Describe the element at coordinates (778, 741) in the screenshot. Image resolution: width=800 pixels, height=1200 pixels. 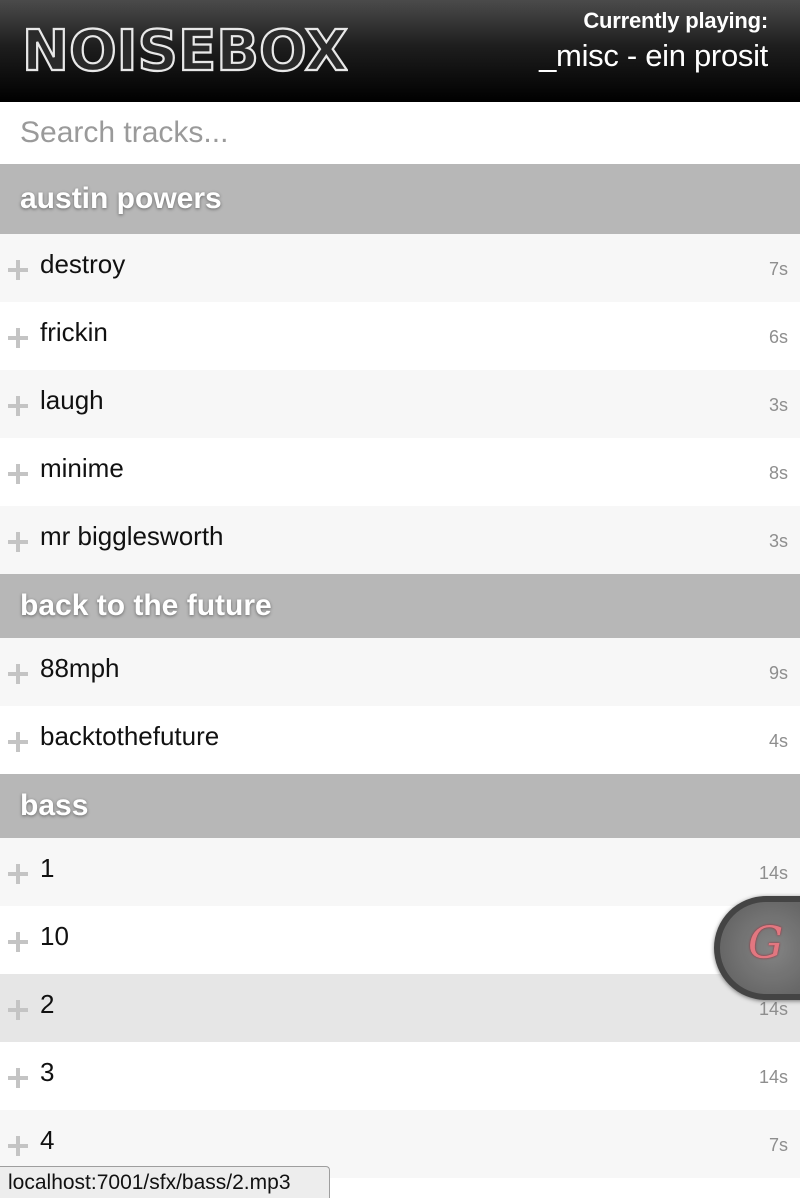
I see `track-duration: 4s` at that location.